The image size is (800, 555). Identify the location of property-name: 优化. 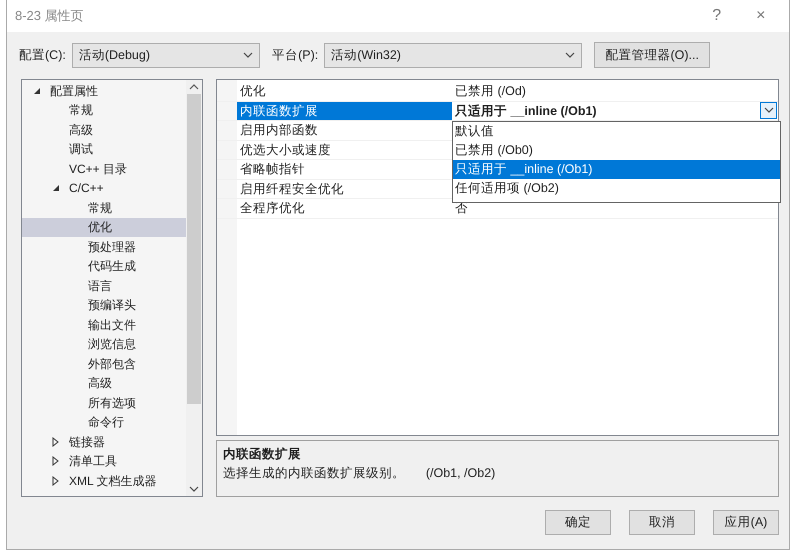
(344, 91).